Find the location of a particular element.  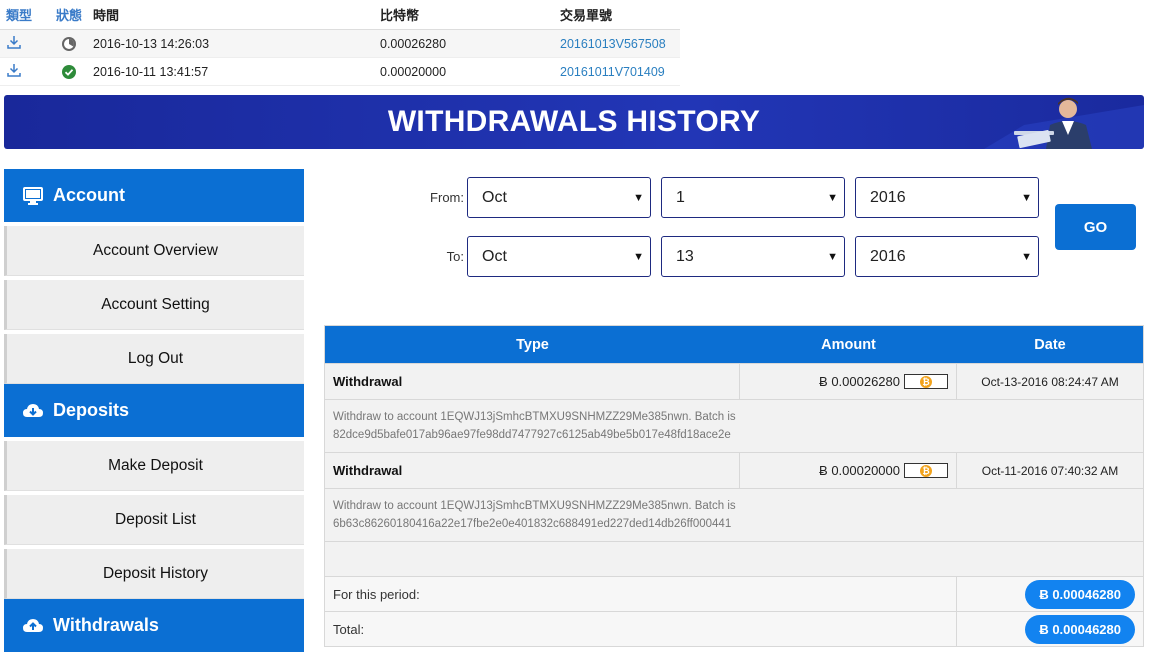

page-title: WITHDRAWALS HISTORY is located at coordinates (574, 121).